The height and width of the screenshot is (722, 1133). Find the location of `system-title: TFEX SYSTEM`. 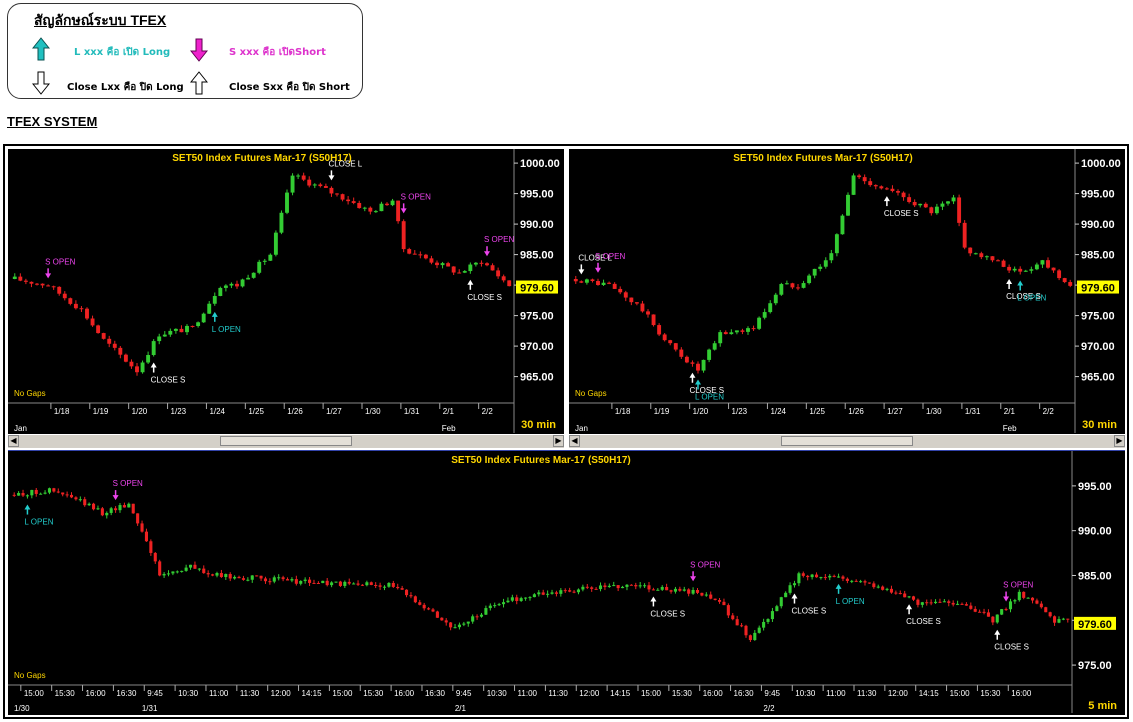

system-title: TFEX SYSTEM is located at coordinates (52, 121).